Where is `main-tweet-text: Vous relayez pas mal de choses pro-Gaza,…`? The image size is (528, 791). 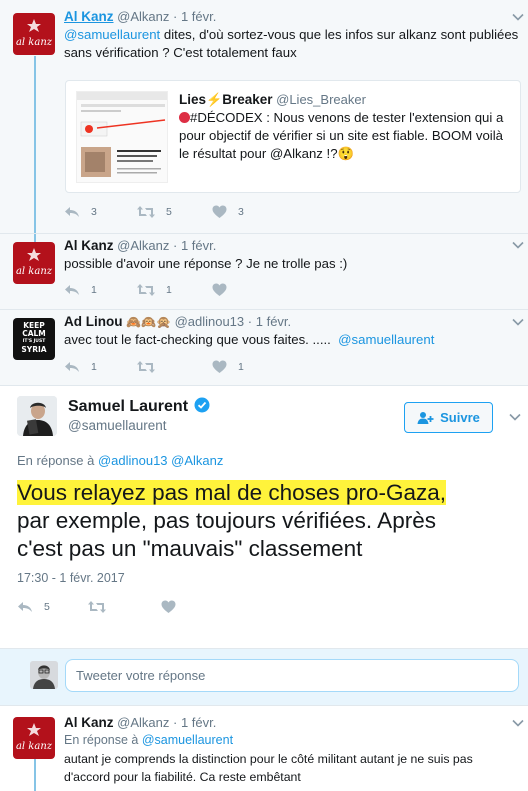 main-tweet-text: Vous relayez pas mal de choses pro-Gaza,… is located at coordinates (267, 521).